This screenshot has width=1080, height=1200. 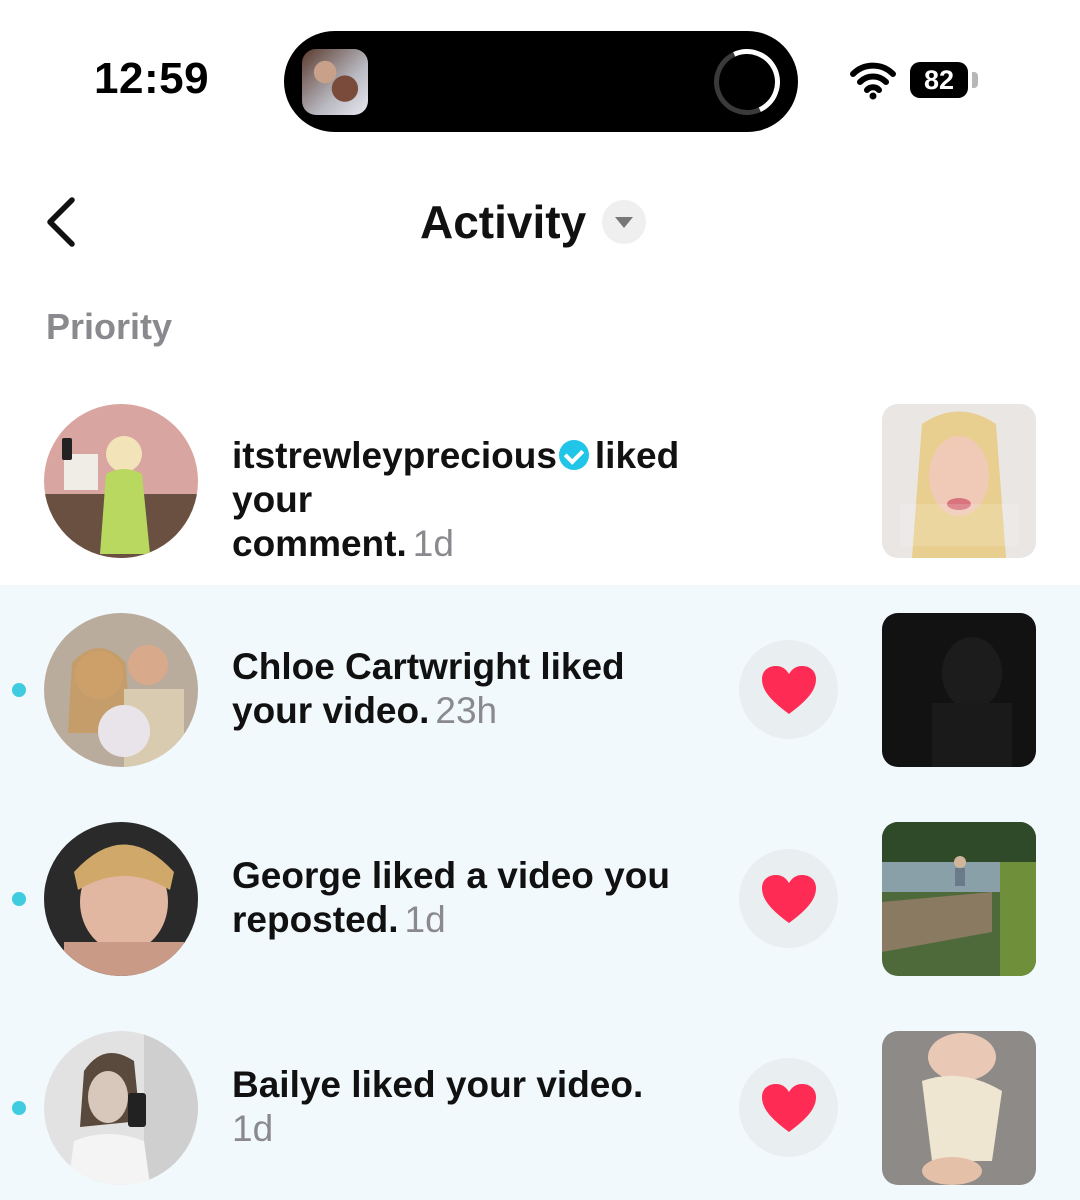 I want to click on status-time: 12:59, so click(x=152, y=78).